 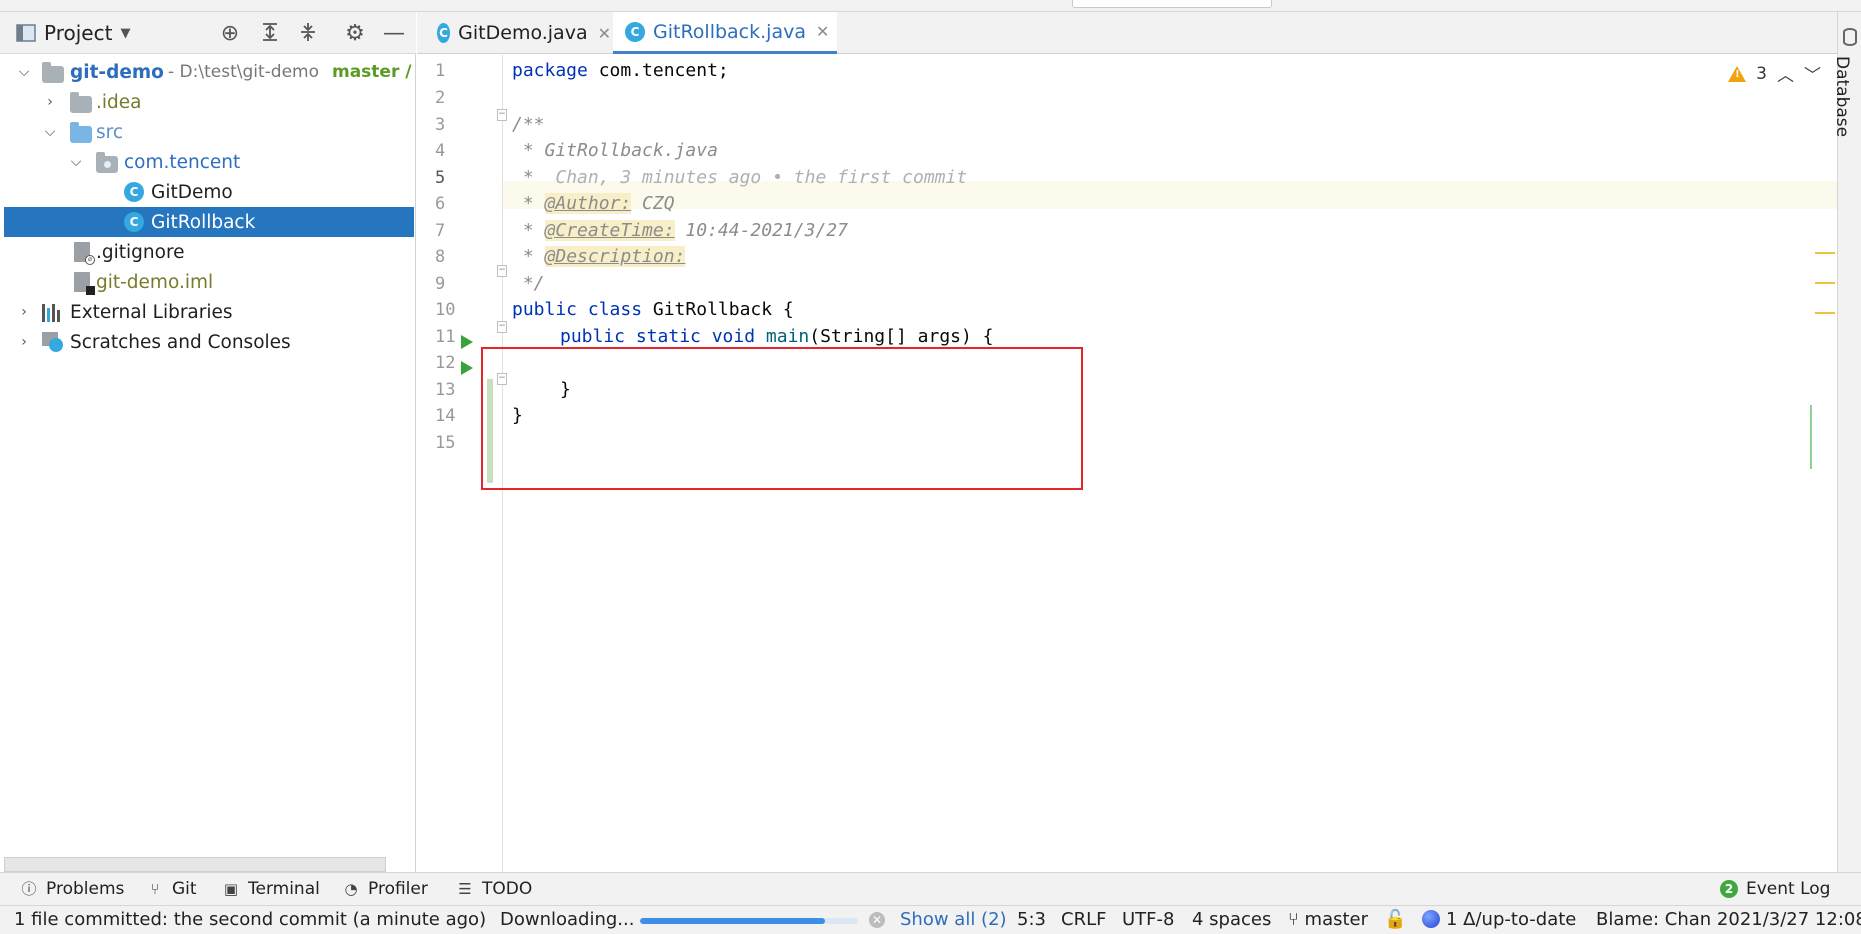 What do you see at coordinates (110, 132) in the screenshot?
I see `tree-item-label: src` at bounding box center [110, 132].